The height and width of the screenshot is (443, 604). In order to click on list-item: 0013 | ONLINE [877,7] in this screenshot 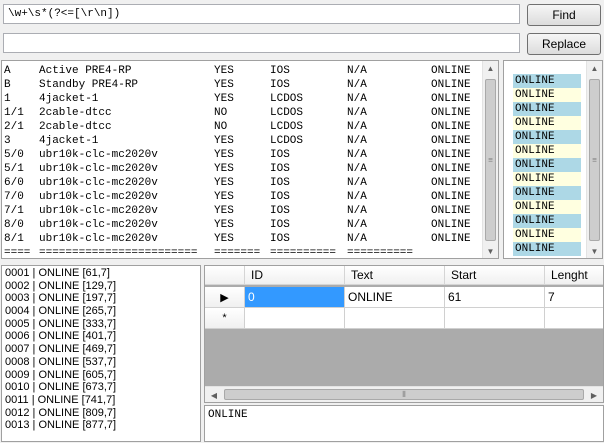, I will do `click(101, 425)`.